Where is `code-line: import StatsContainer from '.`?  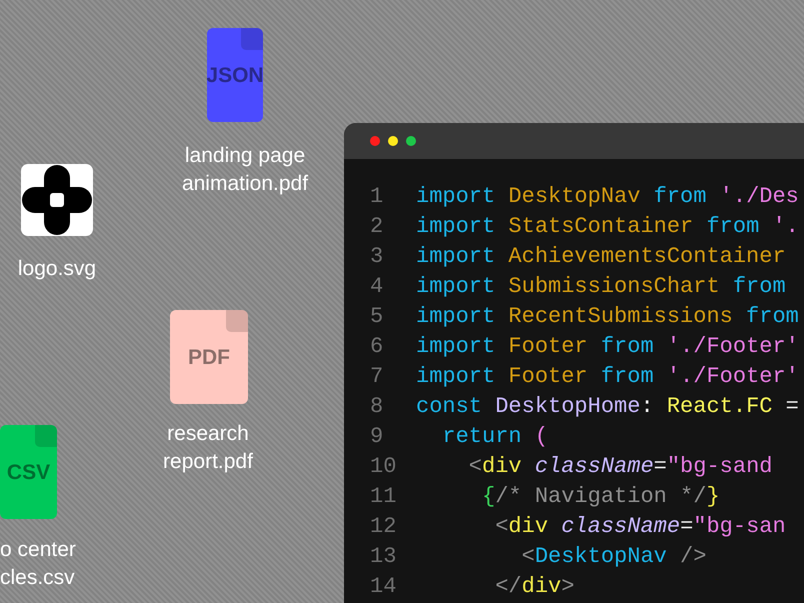 code-line: import StatsContainer from '. is located at coordinates (607, 227).